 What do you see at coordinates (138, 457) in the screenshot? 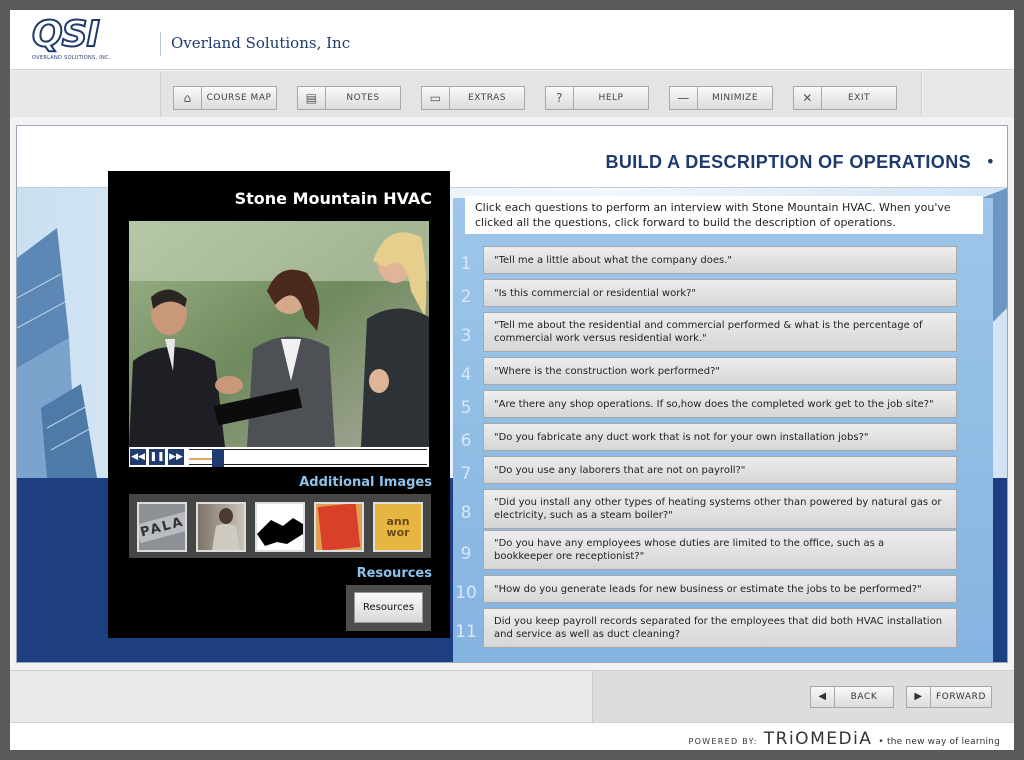
I see `rewind-button: ◀◀` at bounding box center [138, 457].